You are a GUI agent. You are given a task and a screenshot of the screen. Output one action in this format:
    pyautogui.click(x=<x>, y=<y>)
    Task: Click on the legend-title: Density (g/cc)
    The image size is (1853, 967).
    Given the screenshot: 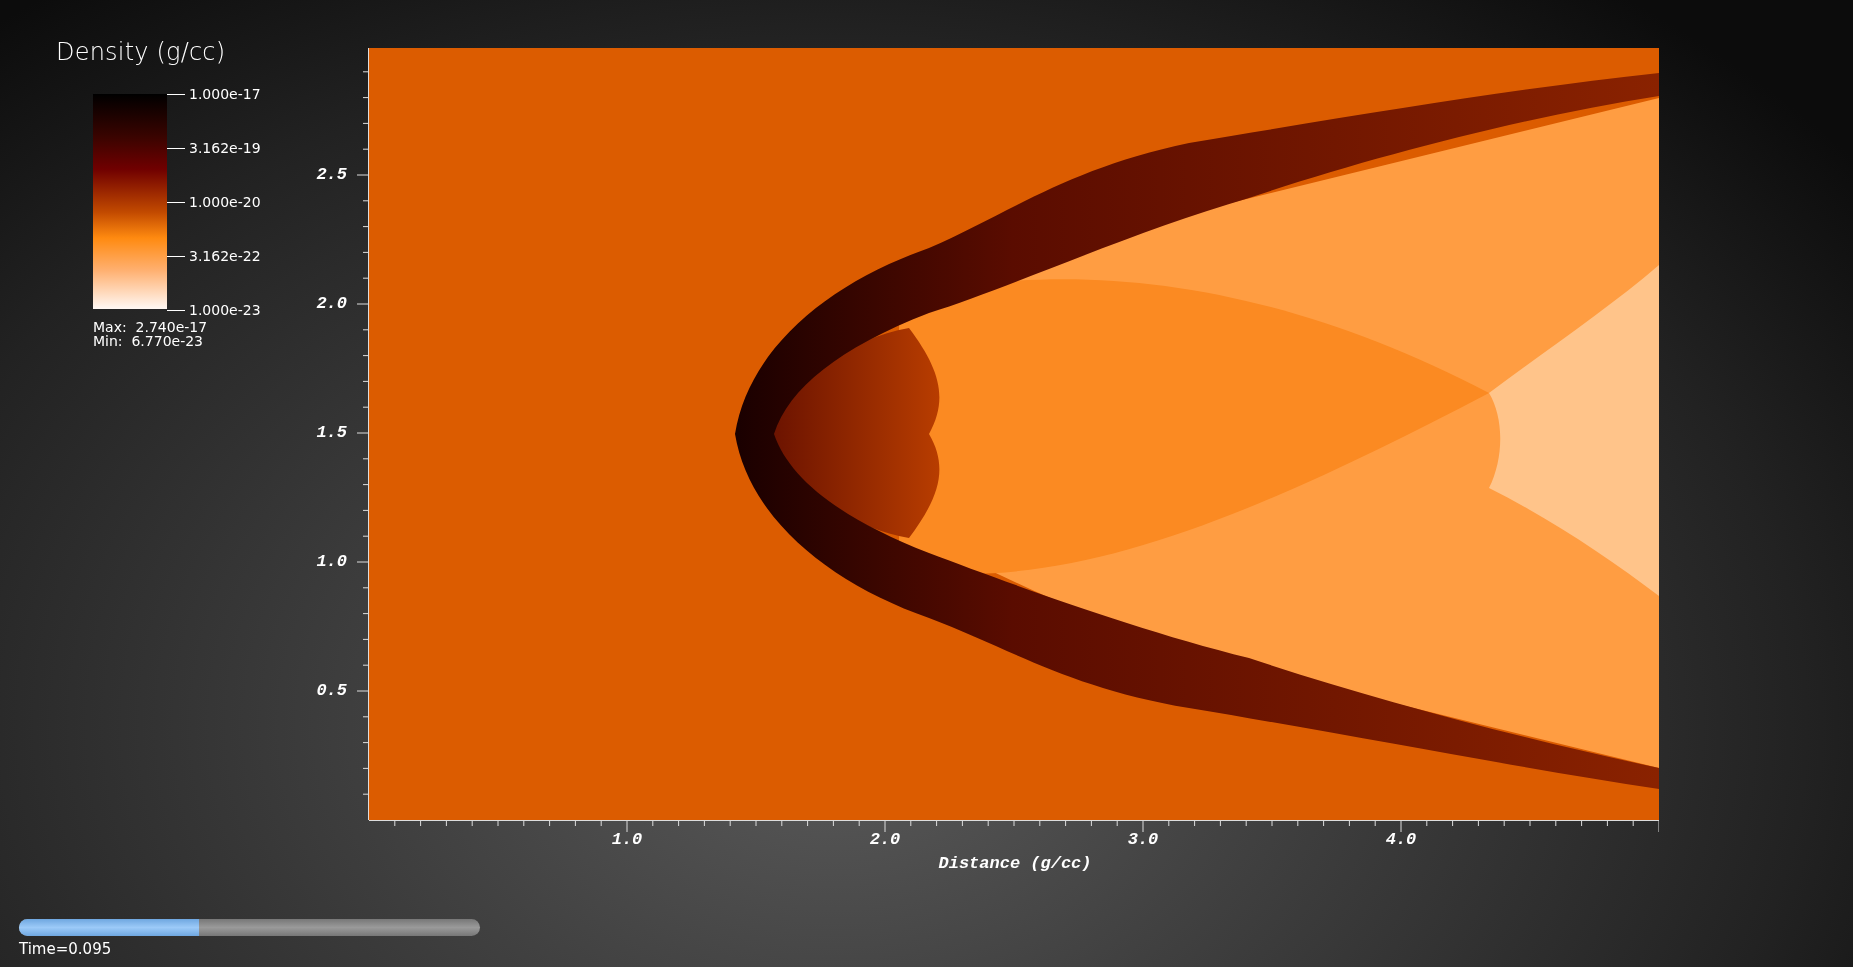 What is the action you would take?
    pyautogui.click(x=141, y=52)
    